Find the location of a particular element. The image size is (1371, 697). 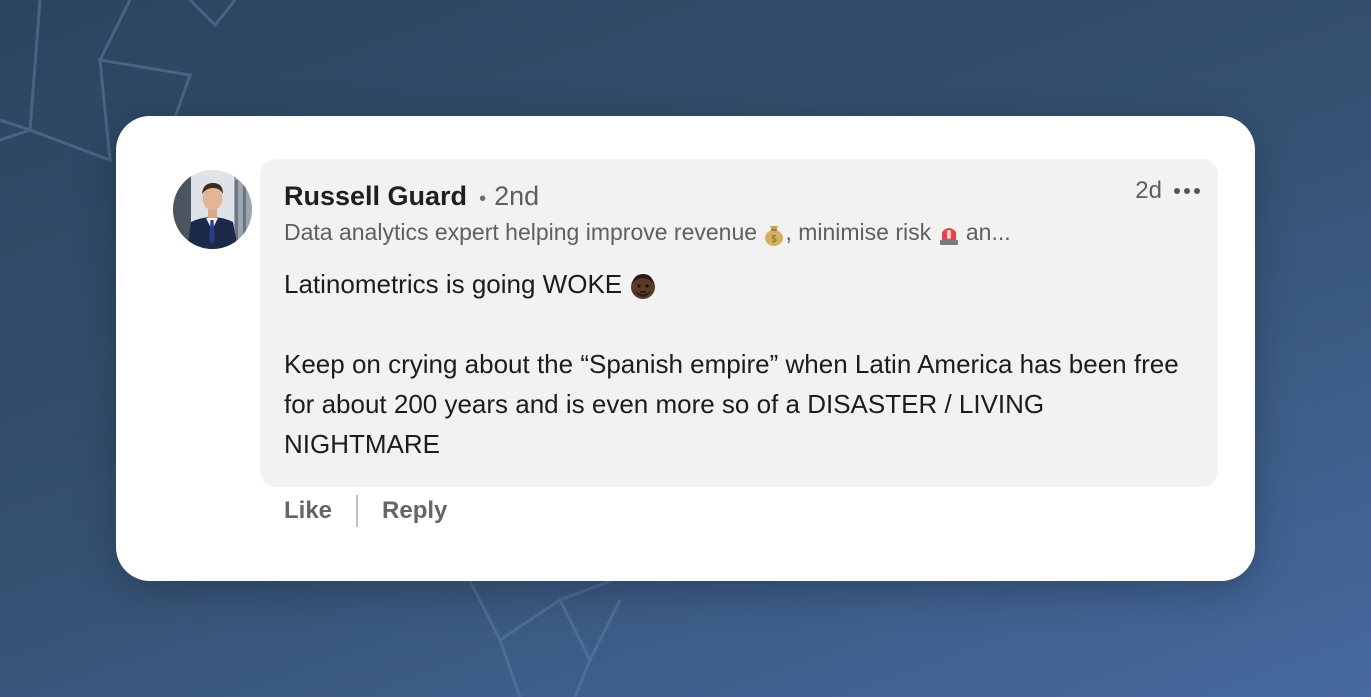

author-row: Russell Guard • 2nd is located at coordinates (411, 197).